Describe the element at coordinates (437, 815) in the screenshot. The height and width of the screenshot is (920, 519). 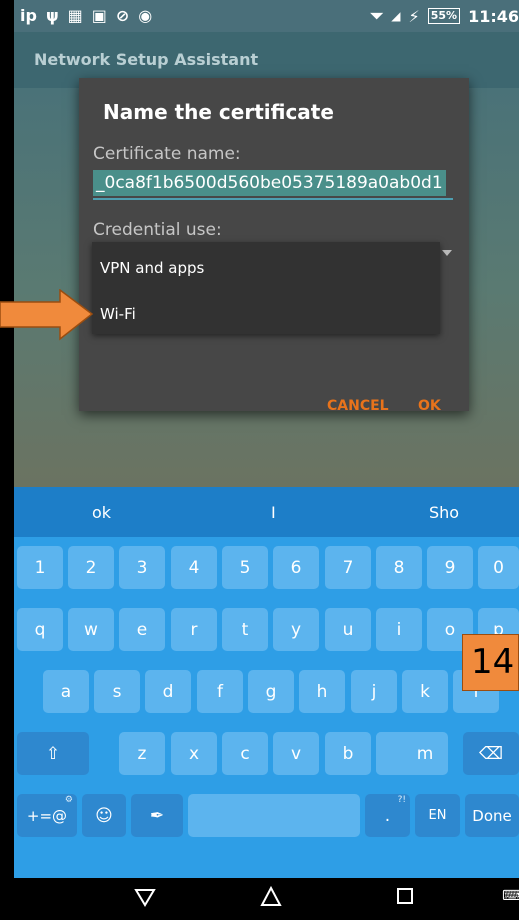
I see `language-key: EN` at that location.